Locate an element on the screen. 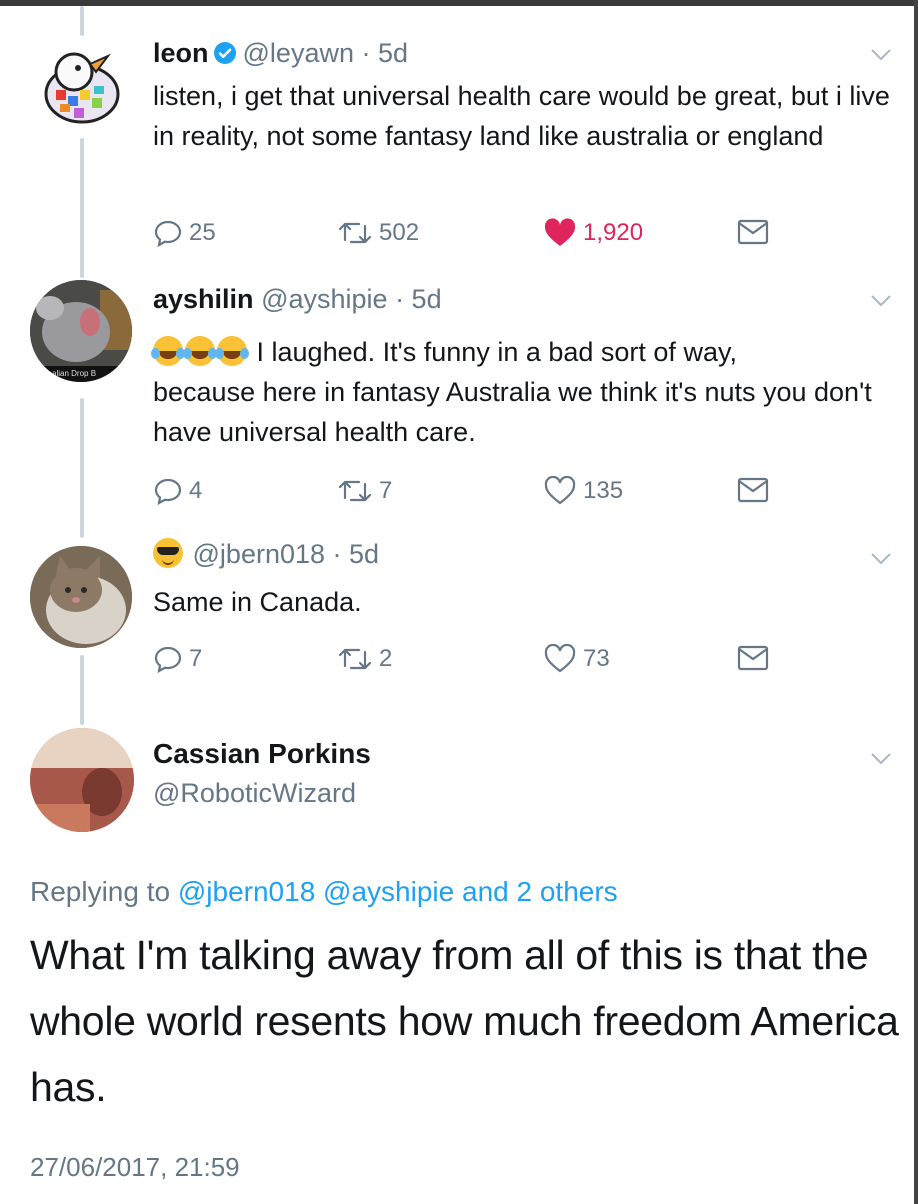  like-button: 1,920 is located at coordinates (593, 233).